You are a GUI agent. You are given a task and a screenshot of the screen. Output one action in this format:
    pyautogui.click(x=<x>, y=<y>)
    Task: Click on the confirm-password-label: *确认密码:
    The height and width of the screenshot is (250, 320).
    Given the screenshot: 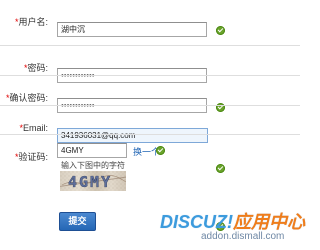 What is the action you would take?
    pyautogui.click(x=27, y=98)
    